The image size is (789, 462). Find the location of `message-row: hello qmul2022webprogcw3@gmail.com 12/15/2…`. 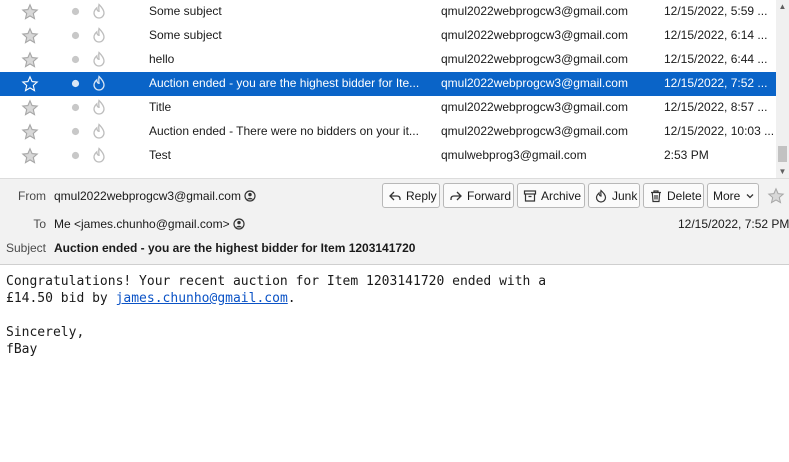

message-row: hello qmul2022webprogcw3@gmail.com 12/15/2… is located at coordinates (388, 60).